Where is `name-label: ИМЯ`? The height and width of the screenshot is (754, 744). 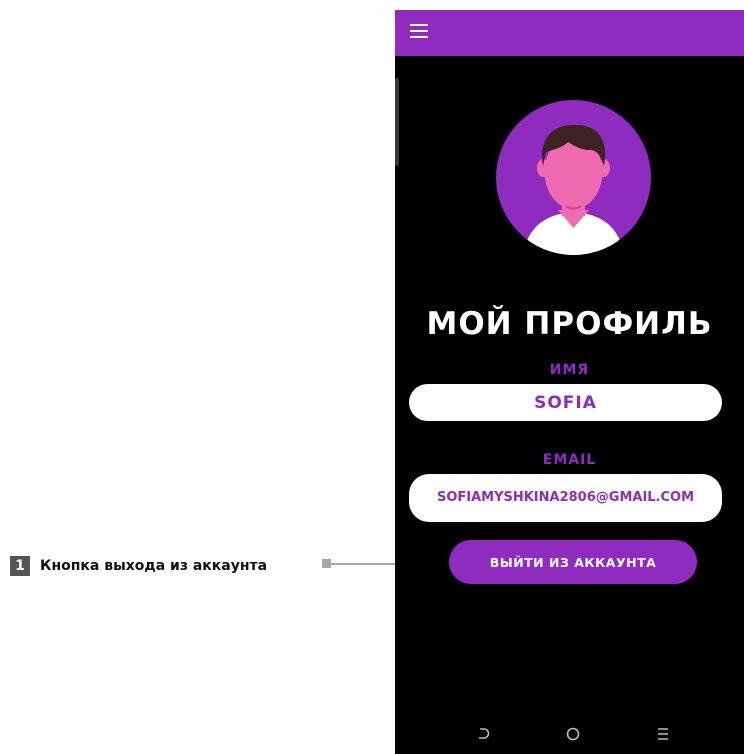
name-label: ИМЯ is located at coordinates (569, 370).